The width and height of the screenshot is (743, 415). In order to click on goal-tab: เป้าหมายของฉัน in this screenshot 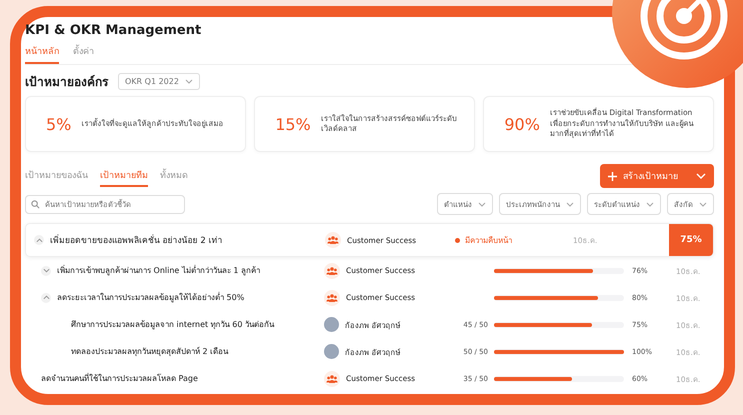, I will do `click(56, 176)`.